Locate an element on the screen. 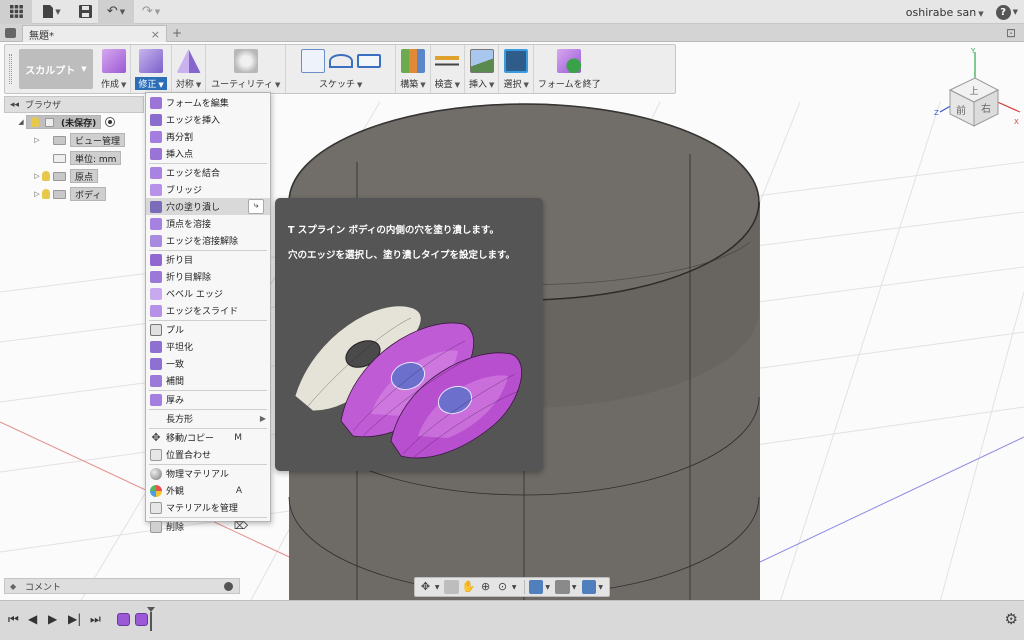 Image resolution: width=1024 pixels, height=640 pixels. comment-panel: ◆ コメント is located at coordinates (122, 586).